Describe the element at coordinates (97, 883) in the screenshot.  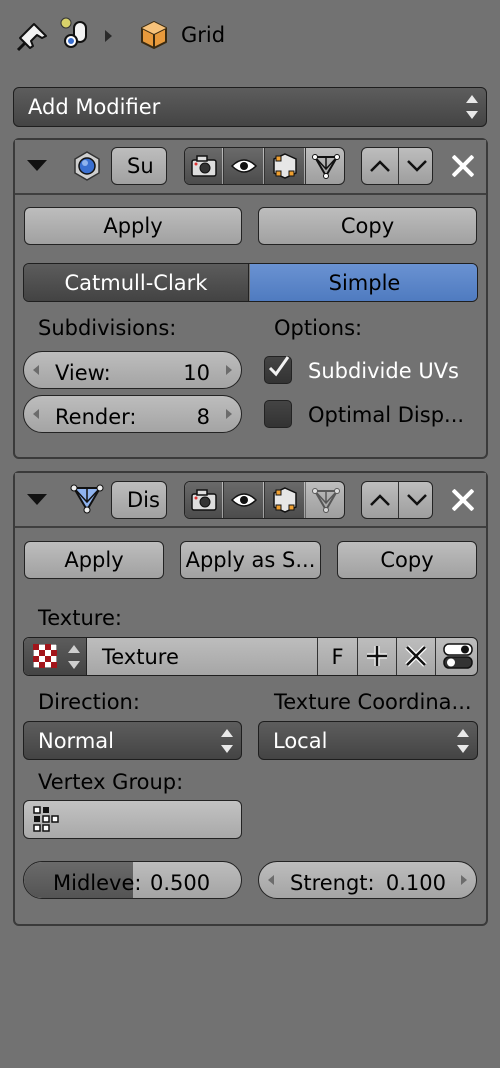
I see `midlevel-label: Midleve:` at that location.